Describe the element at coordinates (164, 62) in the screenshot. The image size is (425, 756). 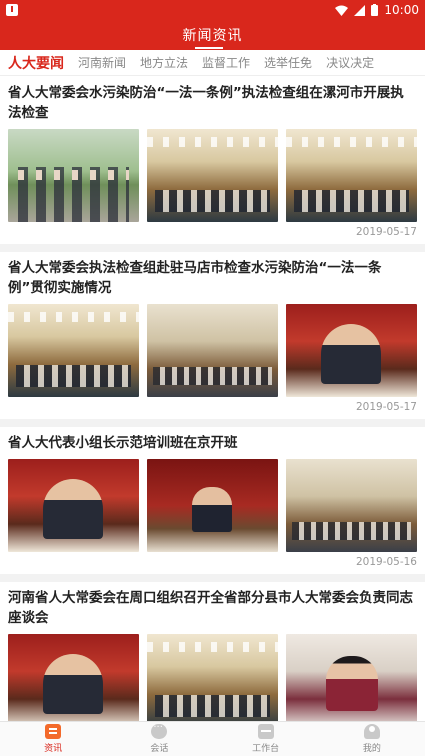
I see `tab-local-legislation: 地方立法` at that location.